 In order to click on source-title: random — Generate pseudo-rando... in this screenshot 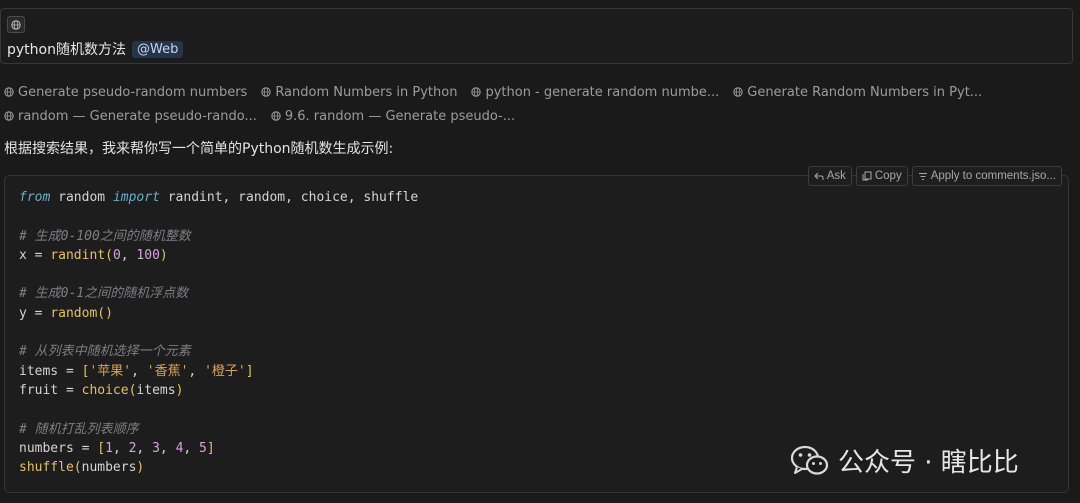, I will do `click(137, 116)`.